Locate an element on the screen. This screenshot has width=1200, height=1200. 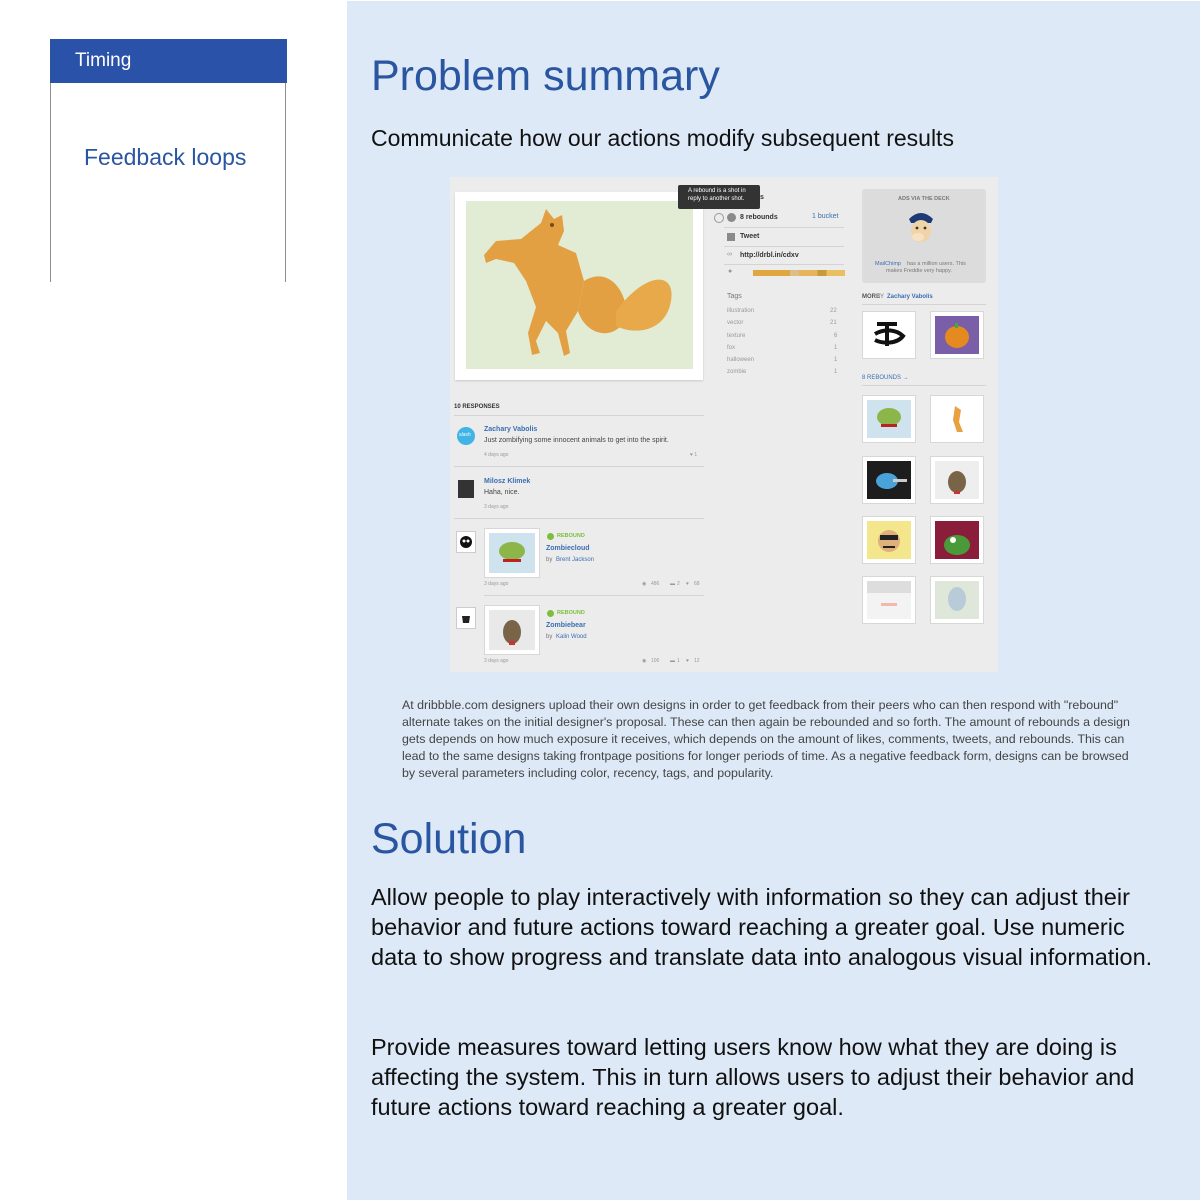
rebound-likes: 68 is located at coordinates (697, 584).